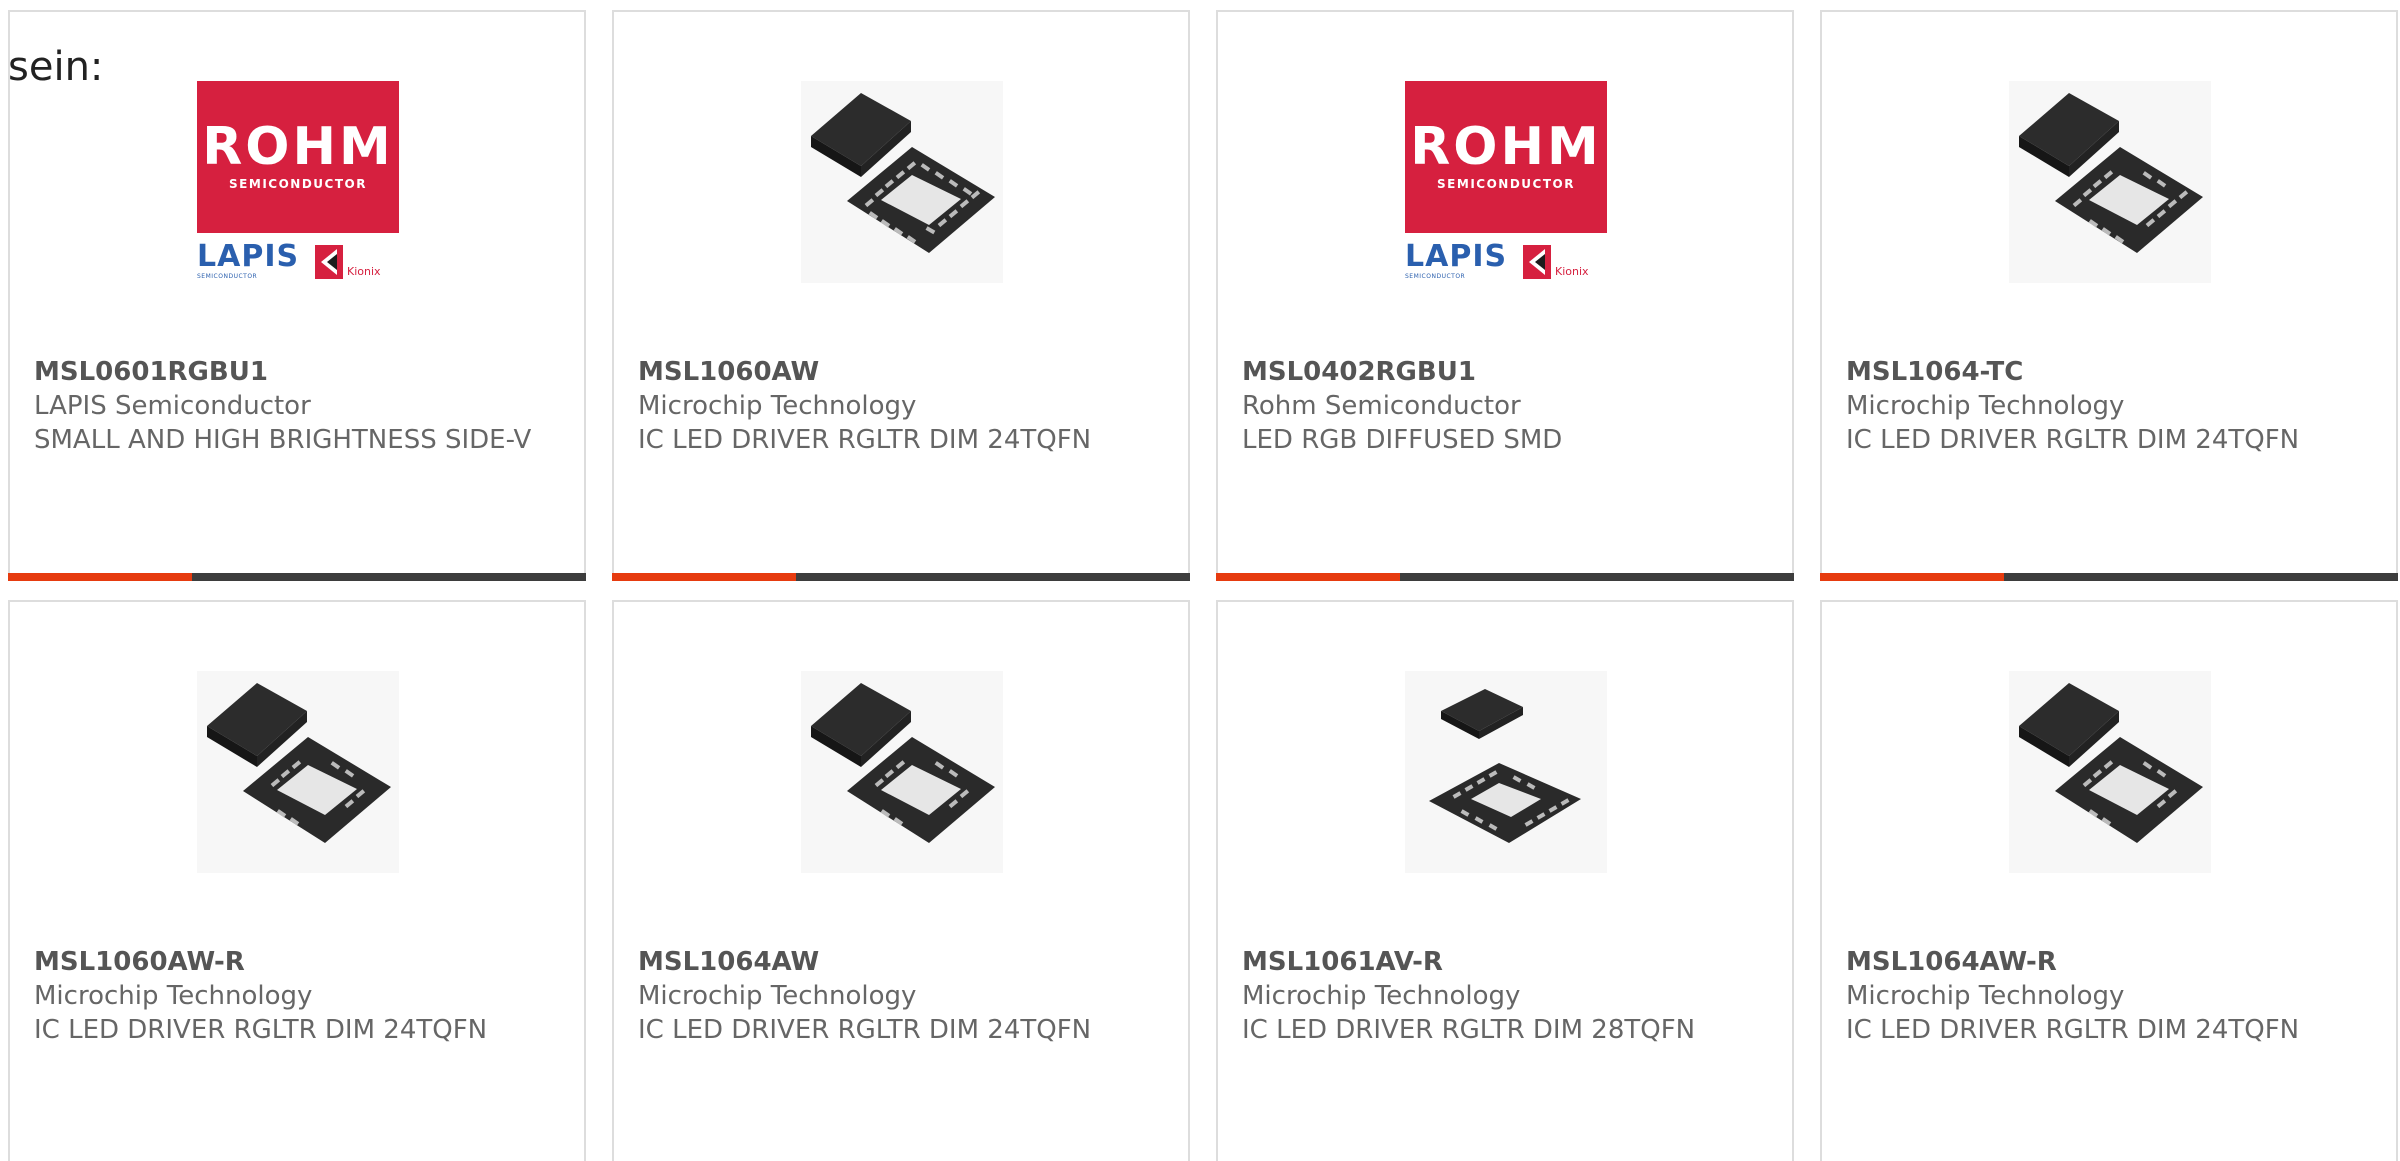 This screenshot has height=1161, width=2400. I want to click on part-number: MSL0402RGBU1, so click(1502, 372).